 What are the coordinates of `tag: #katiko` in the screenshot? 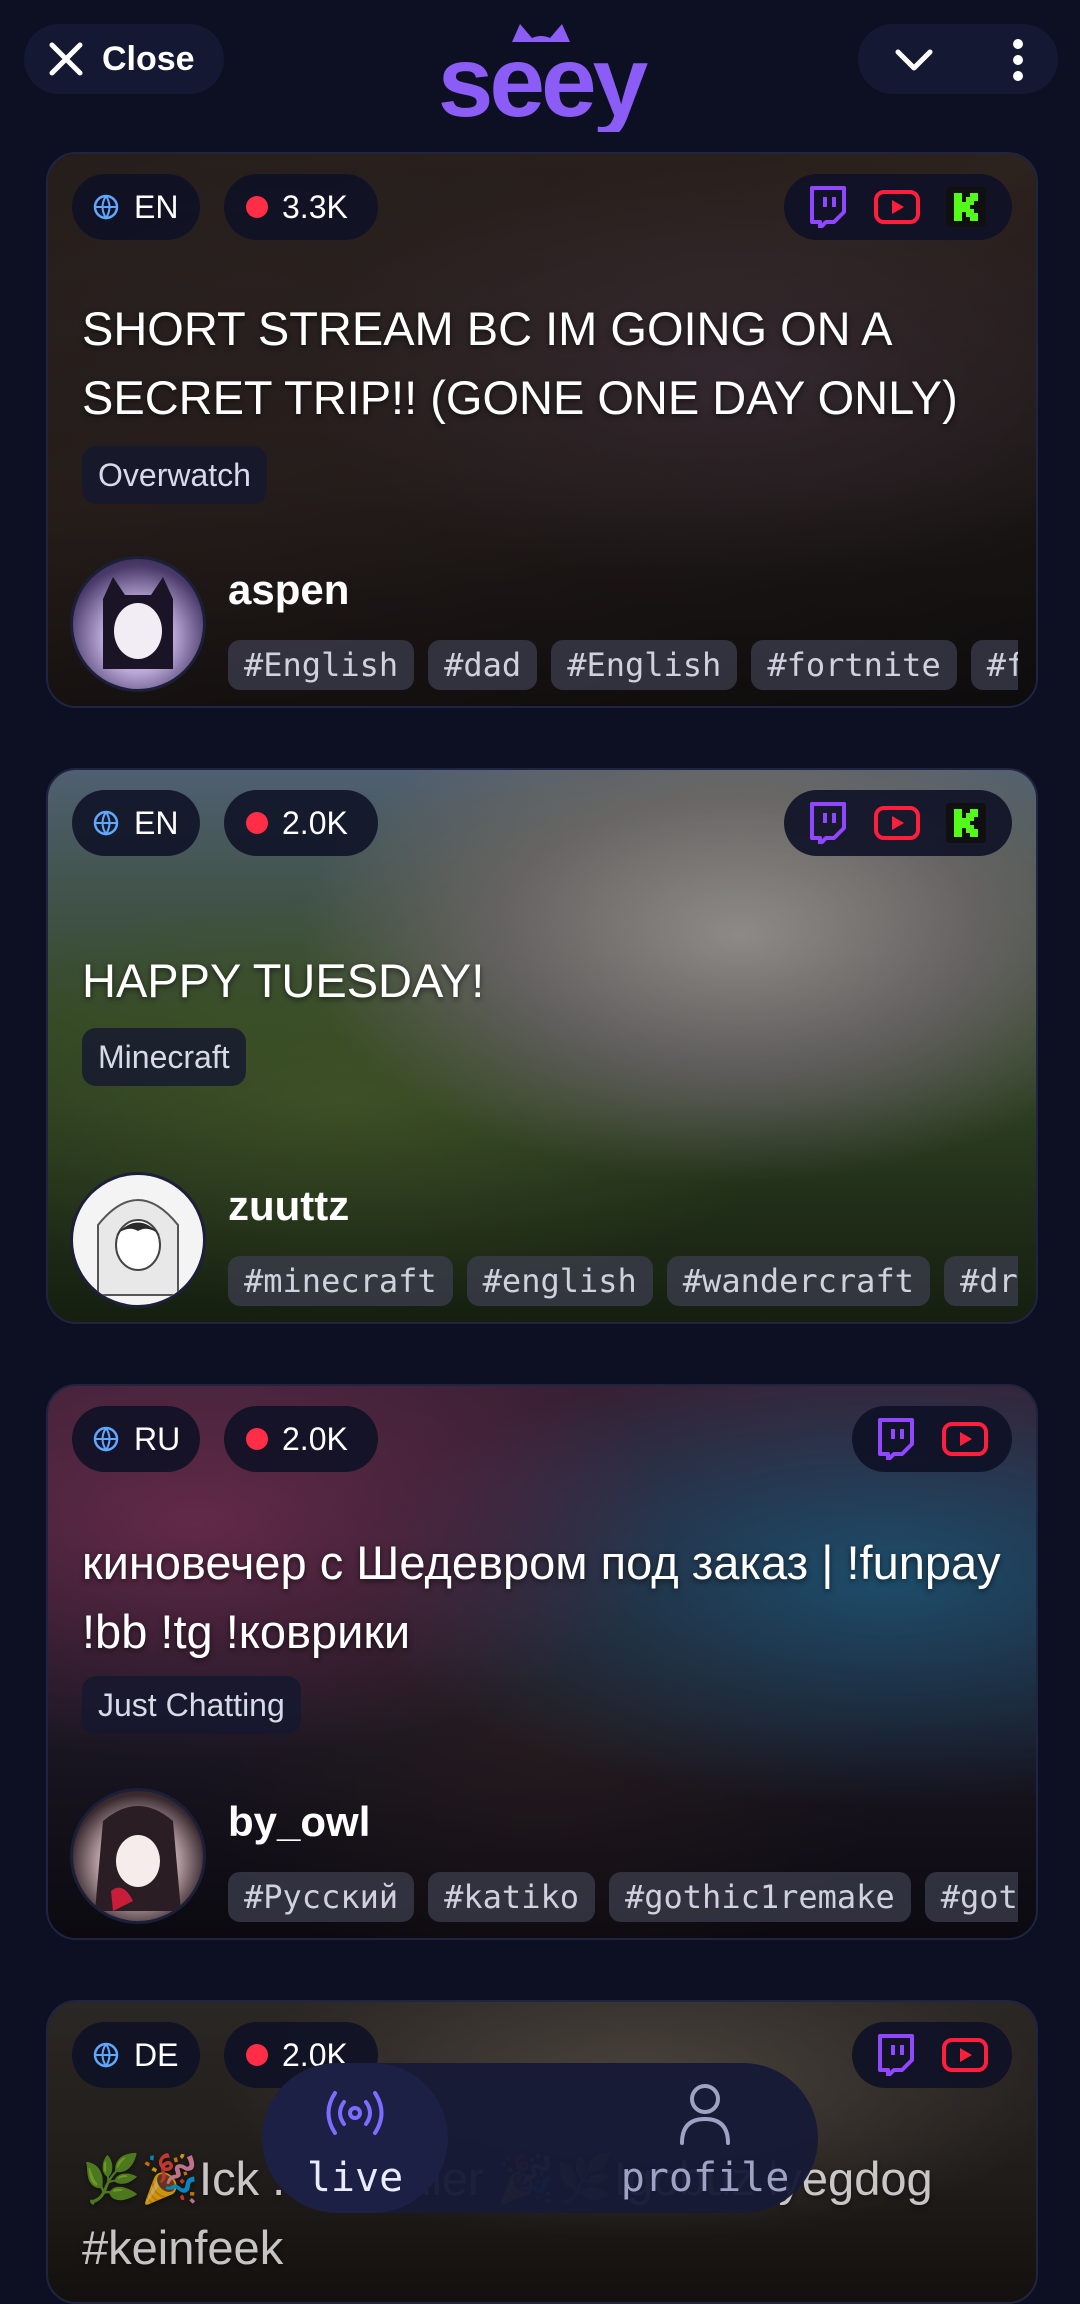 It's located at (511, 1897).